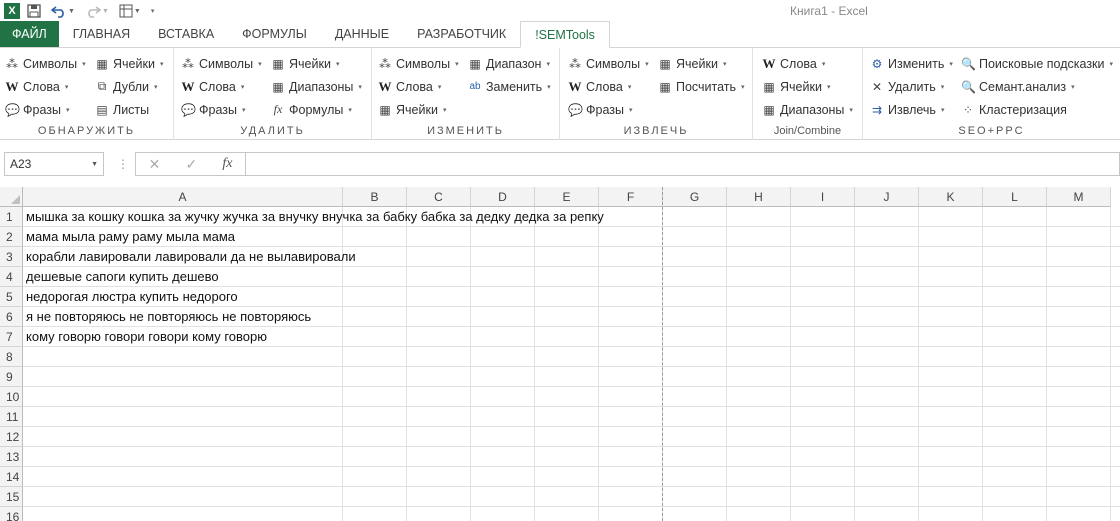  Describe the element at coordinates (11, 514) in the screenshot. I see `row-header-16: 16` at that location.